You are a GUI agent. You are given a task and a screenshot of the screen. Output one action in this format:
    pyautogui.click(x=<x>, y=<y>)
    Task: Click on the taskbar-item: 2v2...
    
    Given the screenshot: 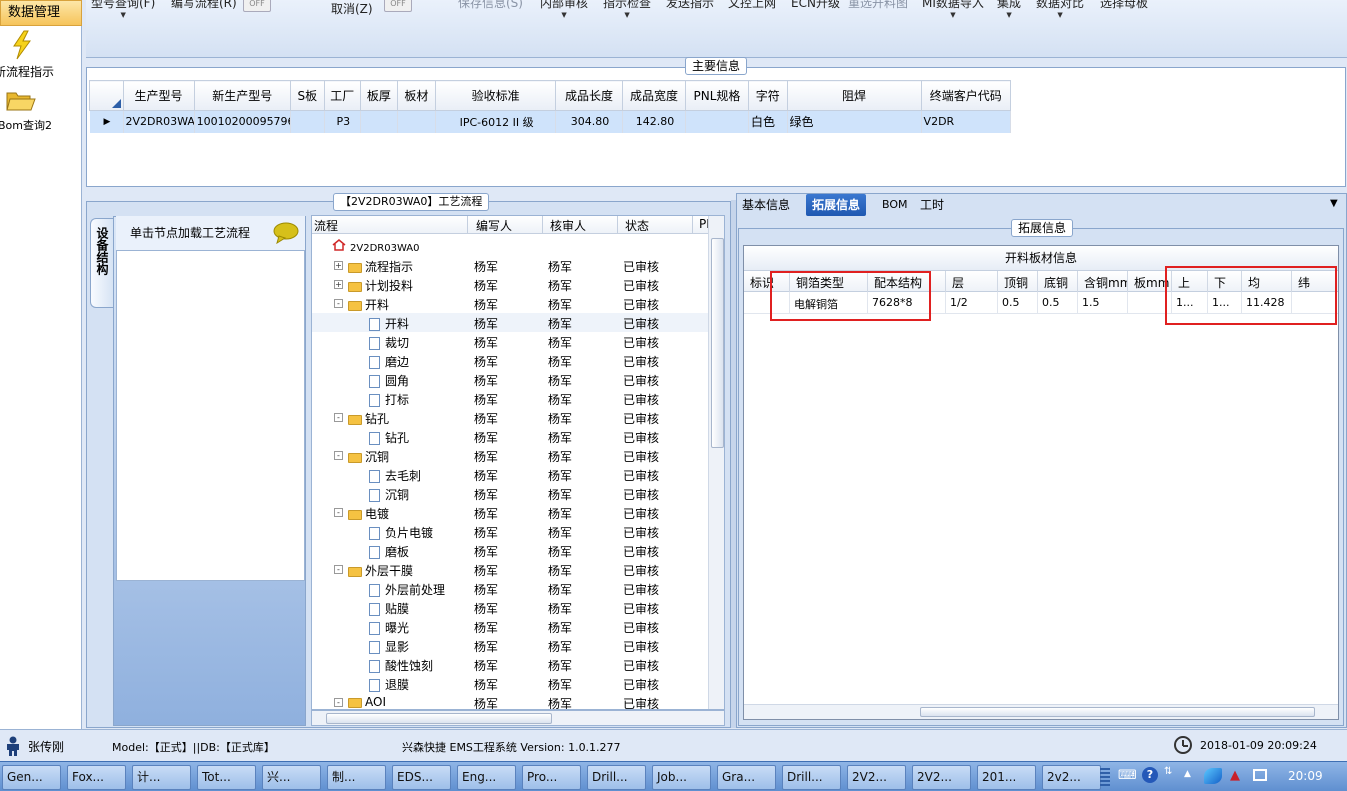 What is the action you would take?
    pyautogui.click(x=1071, y=777)
    